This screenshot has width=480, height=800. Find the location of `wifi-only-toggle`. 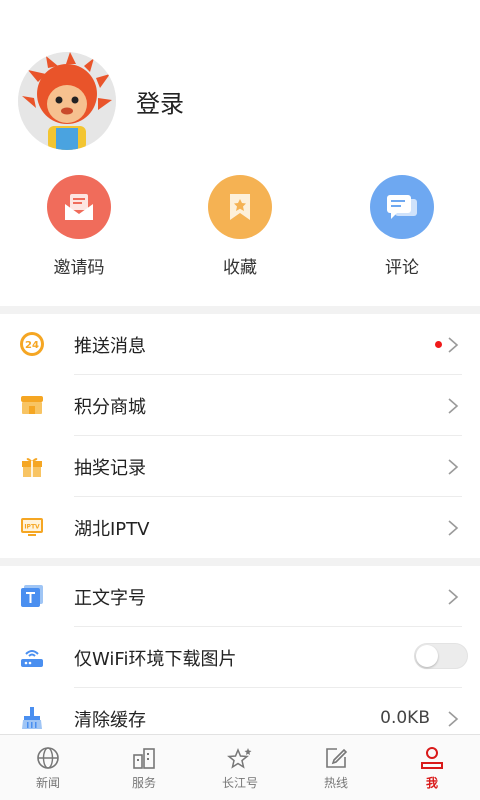

wifi-only-toggle is located at coordinates (441, 656).